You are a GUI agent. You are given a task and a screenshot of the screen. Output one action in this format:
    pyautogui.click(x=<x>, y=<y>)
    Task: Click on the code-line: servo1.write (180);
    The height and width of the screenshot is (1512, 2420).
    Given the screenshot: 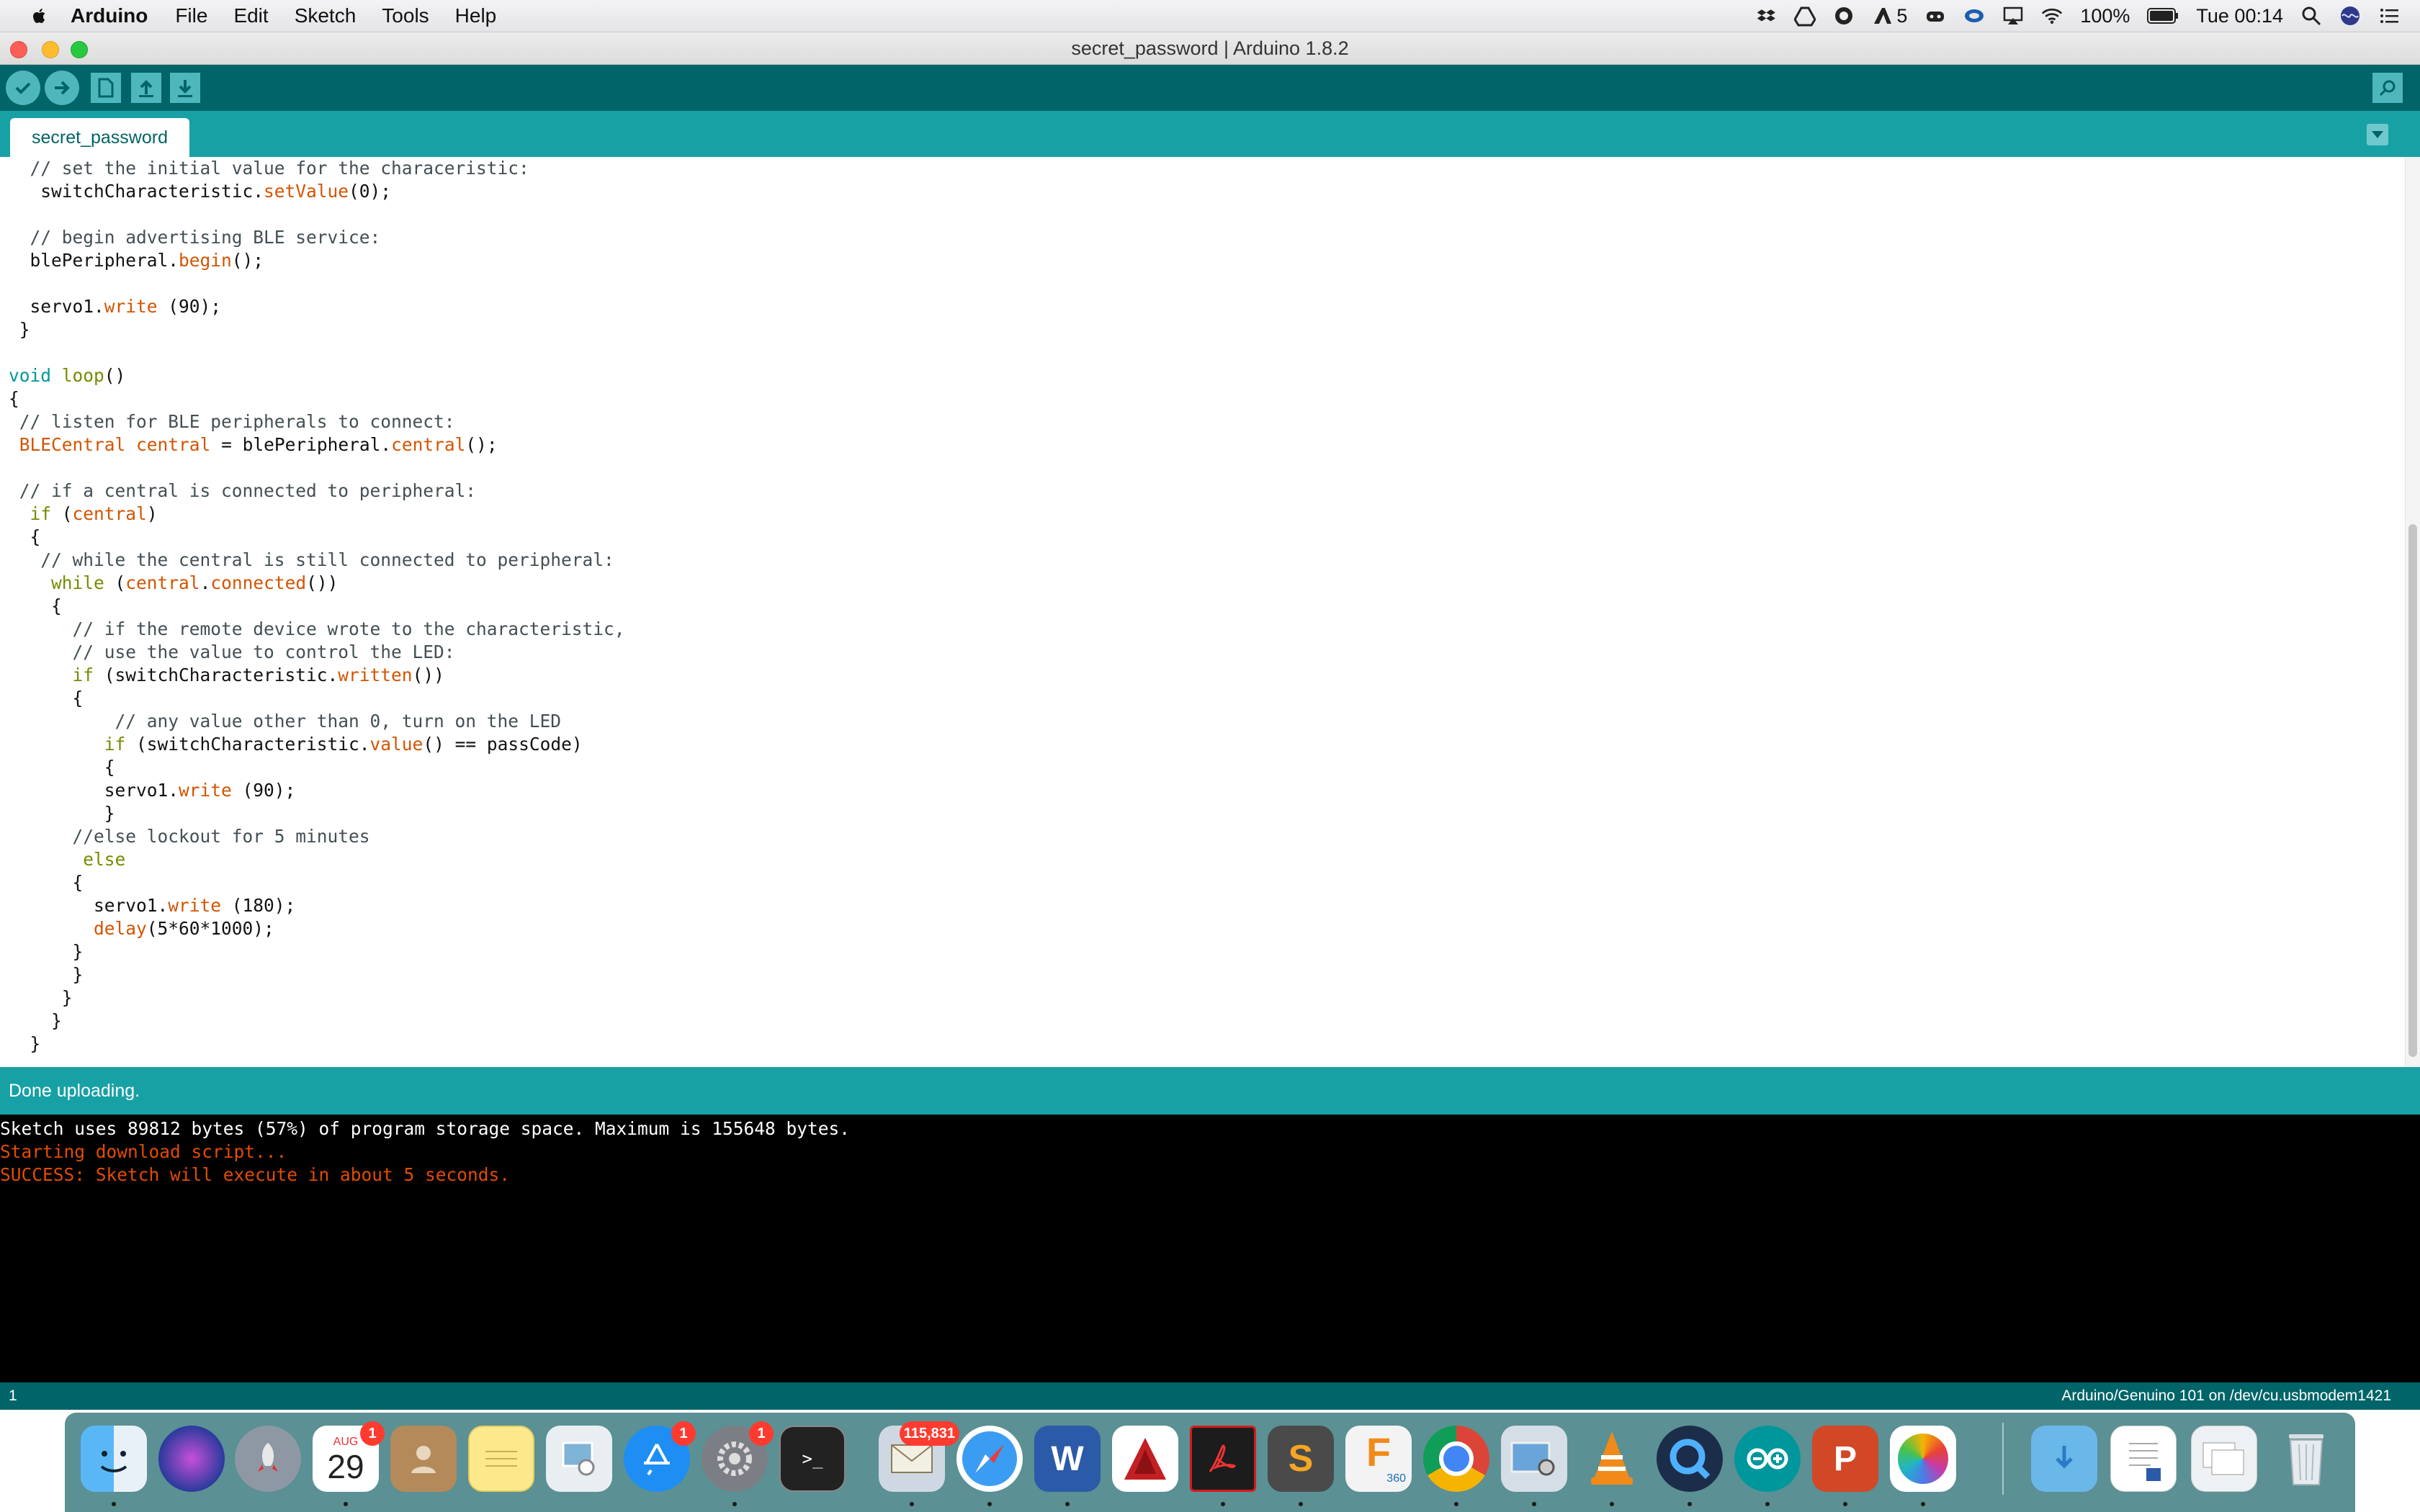 What is the action you would take?
    pyautogui.click(x=317, y=905)
    